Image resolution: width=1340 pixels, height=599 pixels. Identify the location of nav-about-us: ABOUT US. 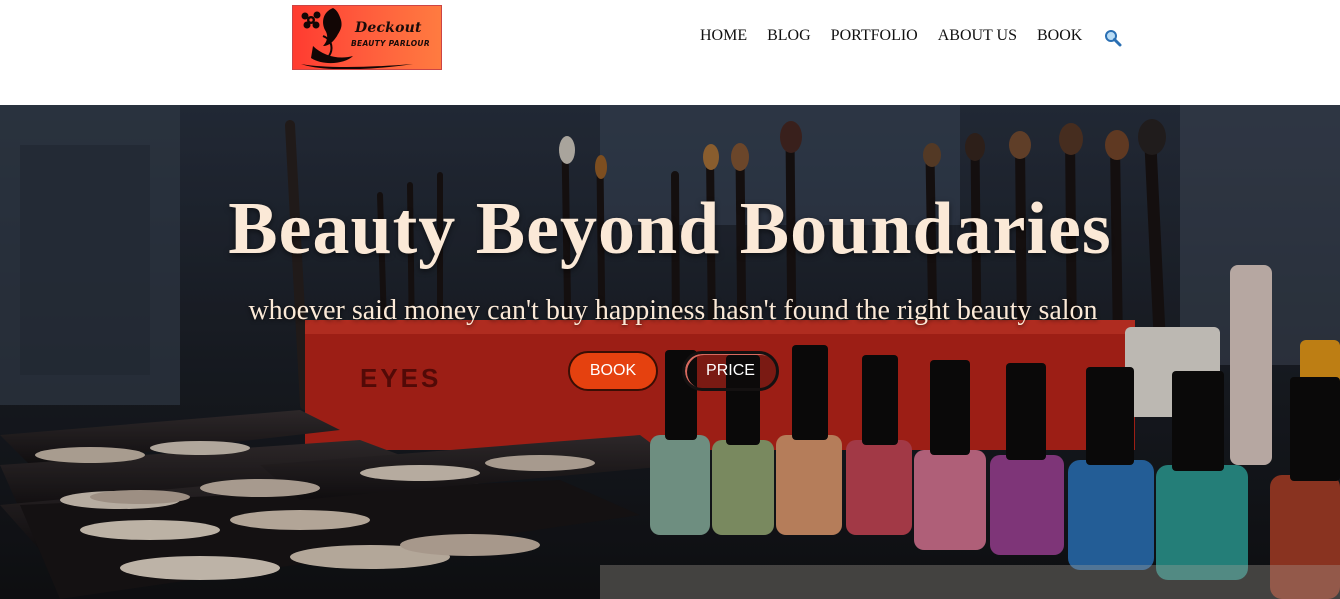
(977, 36).